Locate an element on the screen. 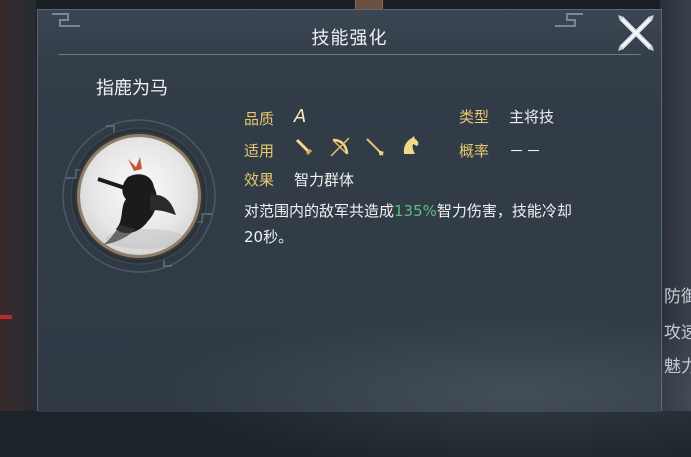  close-button is located at coordinates (636, 33).